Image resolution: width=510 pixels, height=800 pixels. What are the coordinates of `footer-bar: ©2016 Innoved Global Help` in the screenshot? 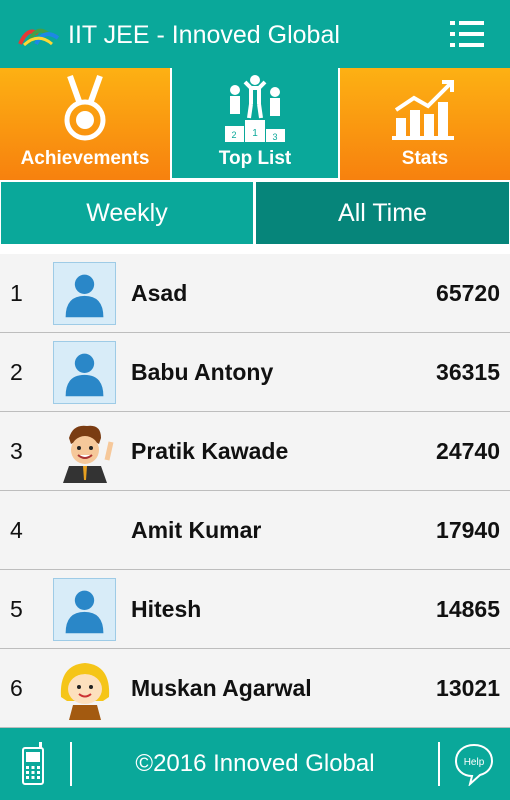 It's located at (255, 764).